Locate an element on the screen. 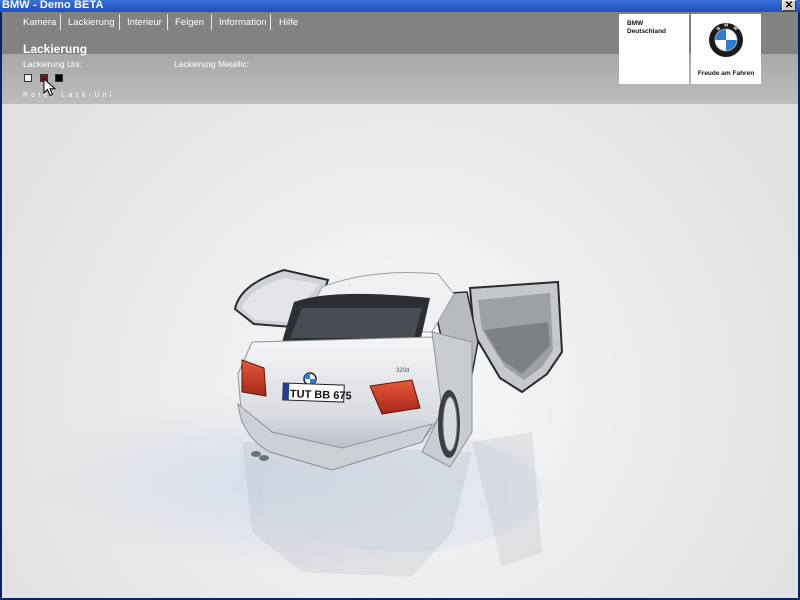 The width and height of the screenshot is (800, 600). close-button: ✕ is located at coordinates (789, 5).